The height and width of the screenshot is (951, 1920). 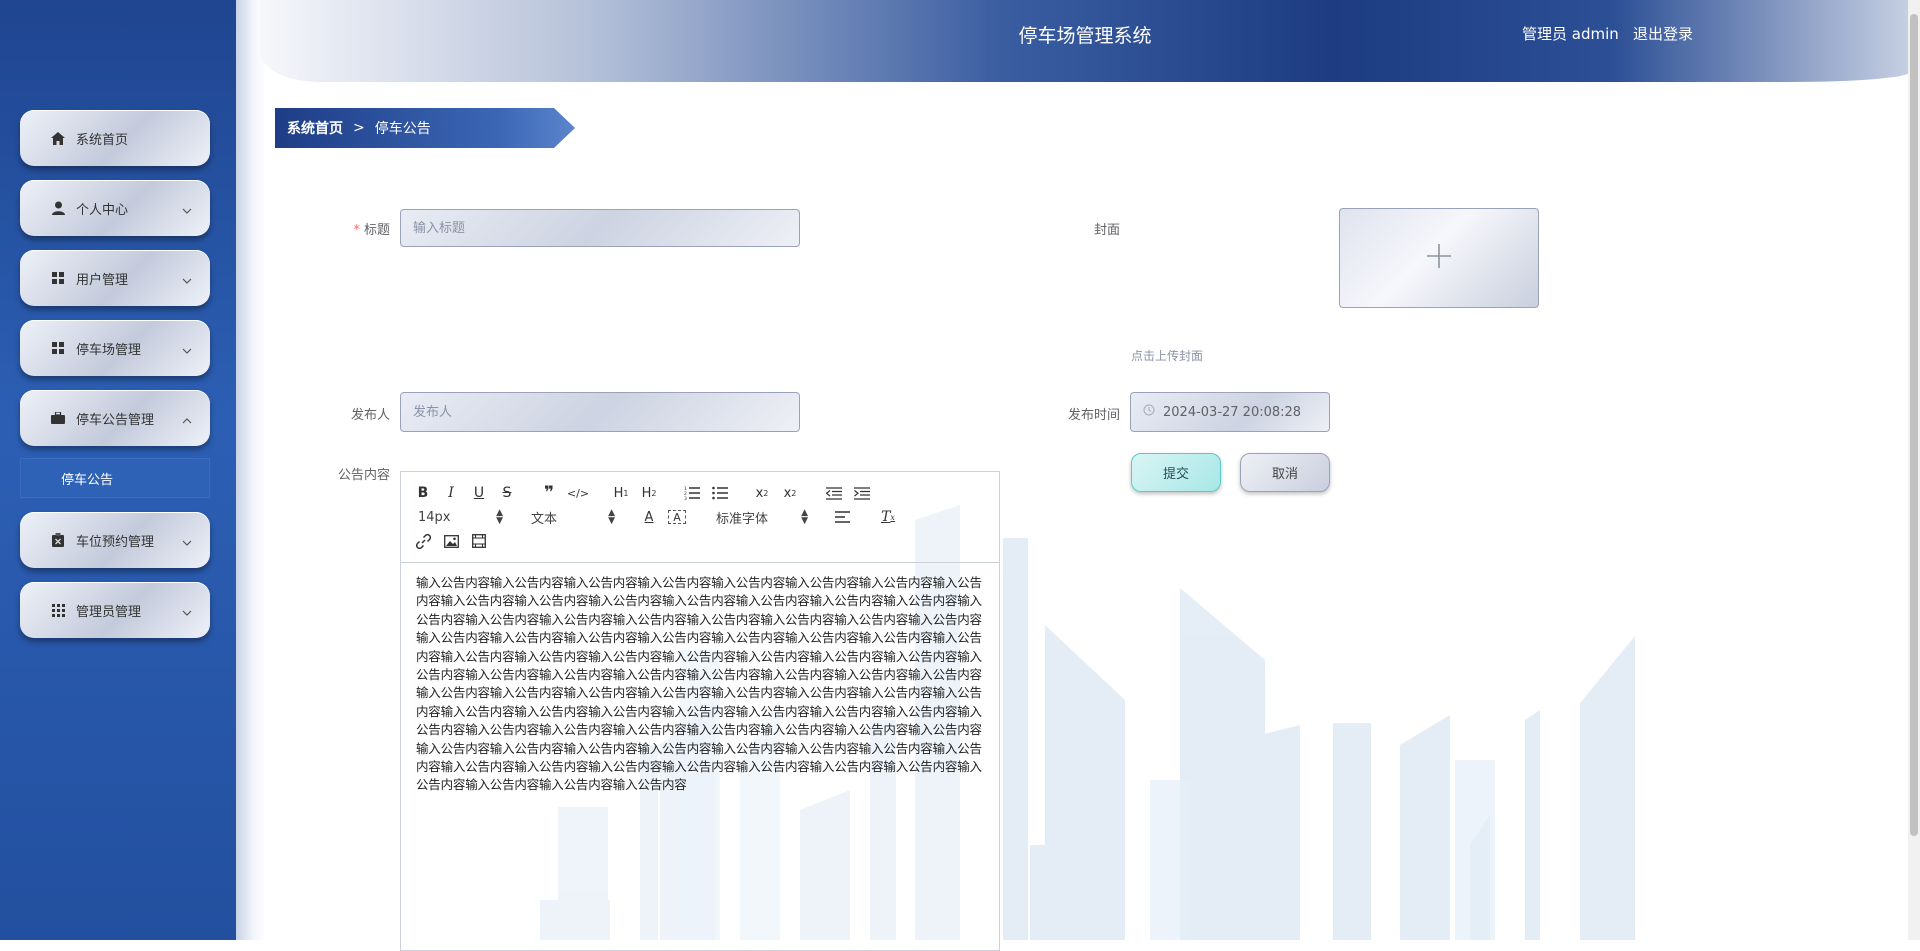 I want to click on clear-format-icon: Tx, so click(x=888, y=517).